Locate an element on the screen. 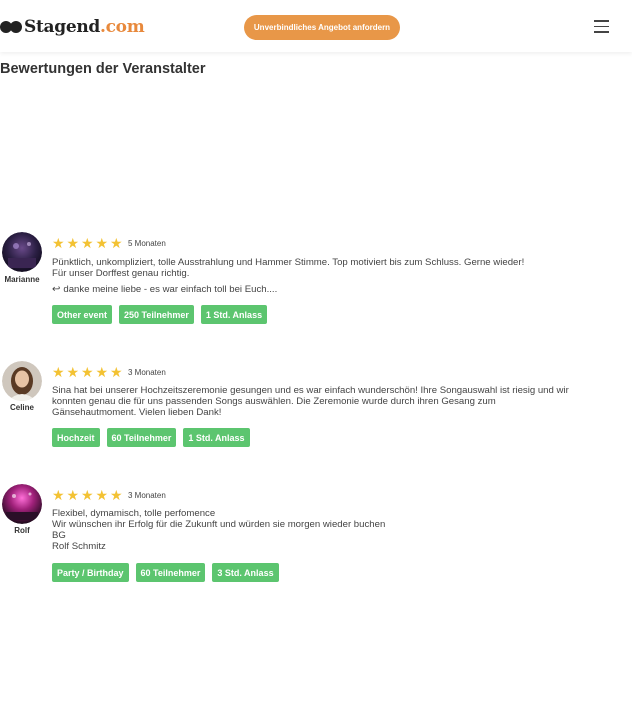  review-date: 5 Monaten is located at coordinates (147, 243).